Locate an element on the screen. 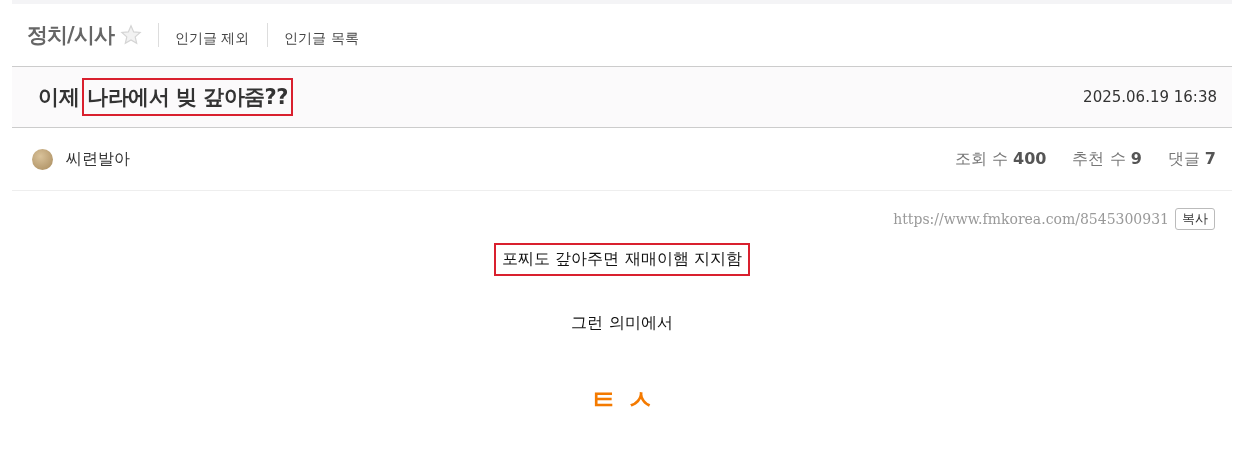 This screenshot has height=472, width=1244. highlighted-title-text: 나라에서 빚 갚아줌?? is located at coordinates (187, 97).